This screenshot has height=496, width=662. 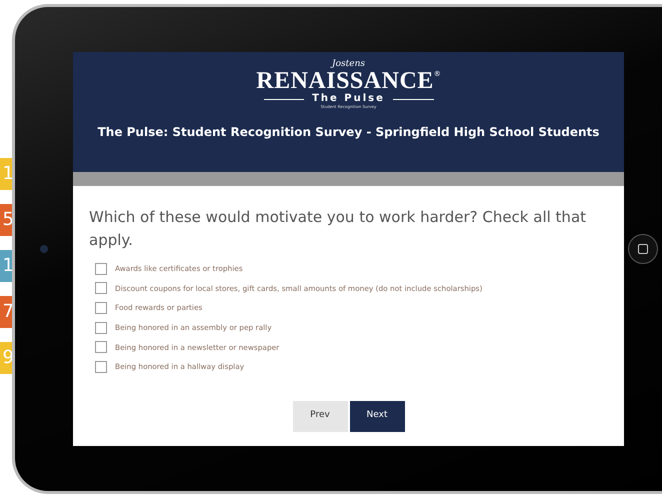 I want to click on camera-icon, so click(x=44, y=249).